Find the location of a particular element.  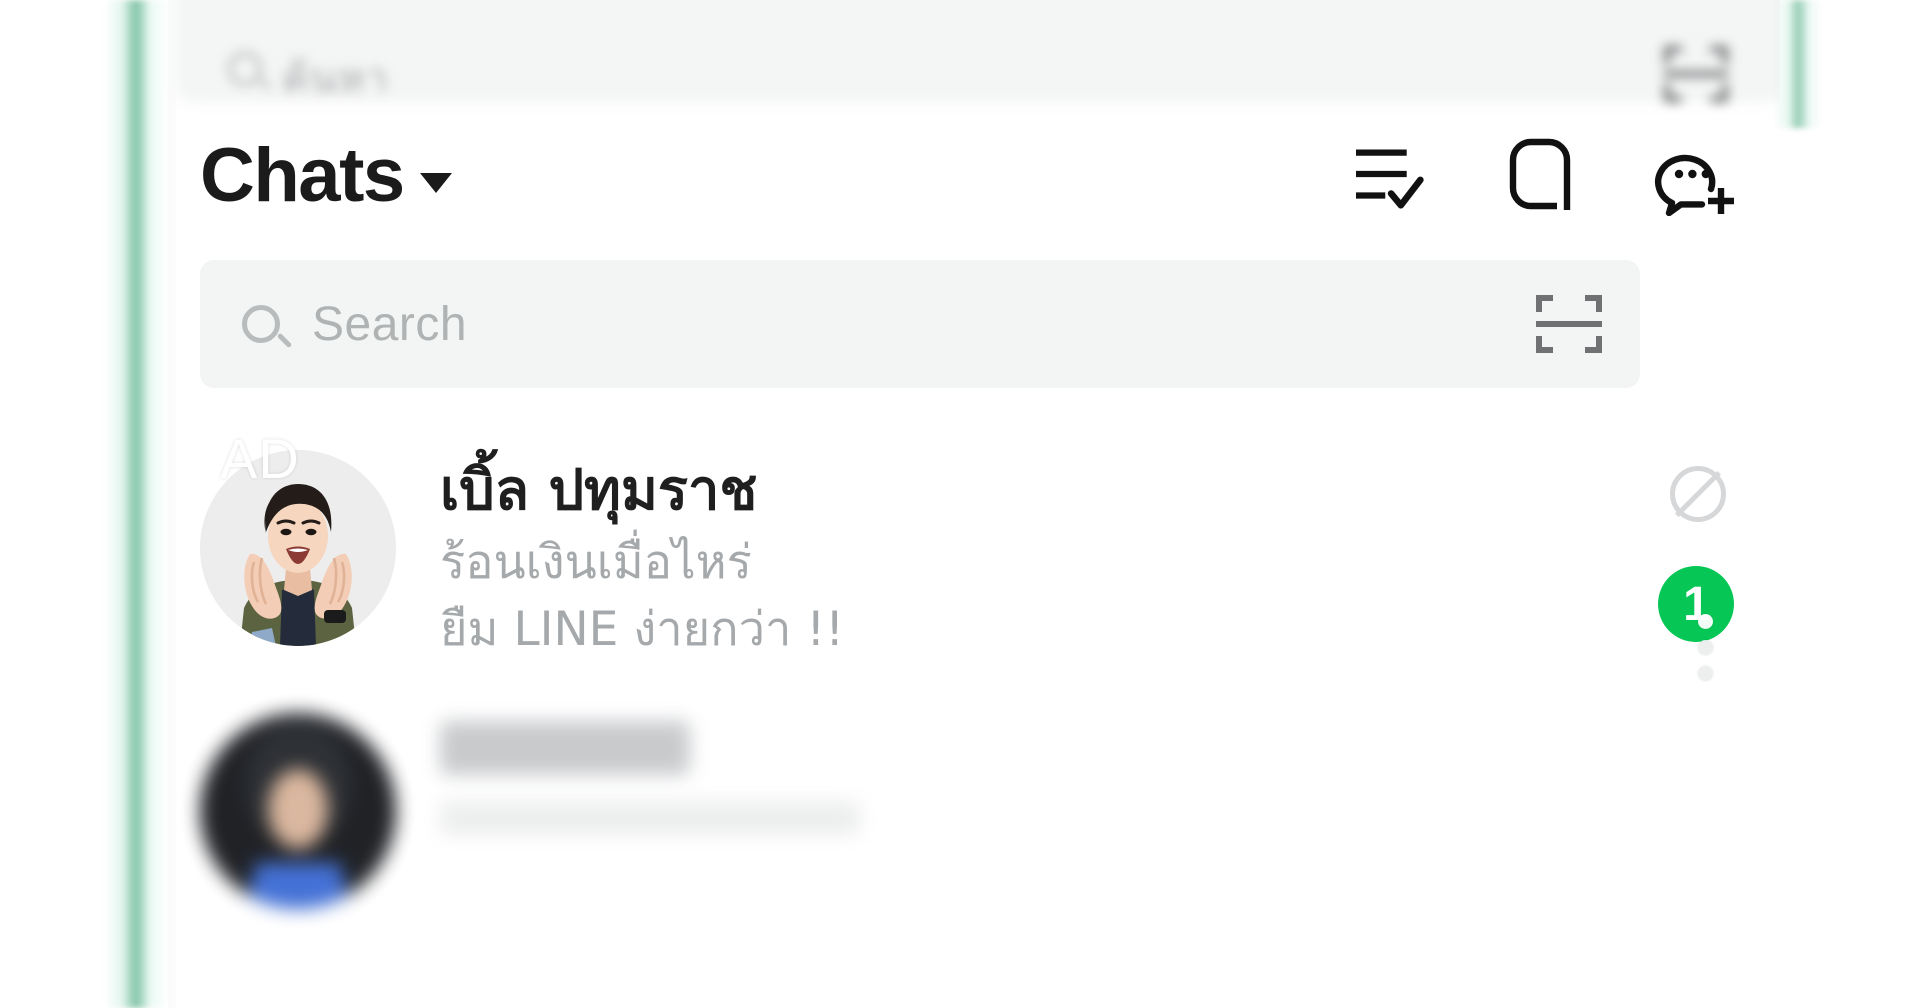

select-chats-icon is located at coordinates (1395, 176).